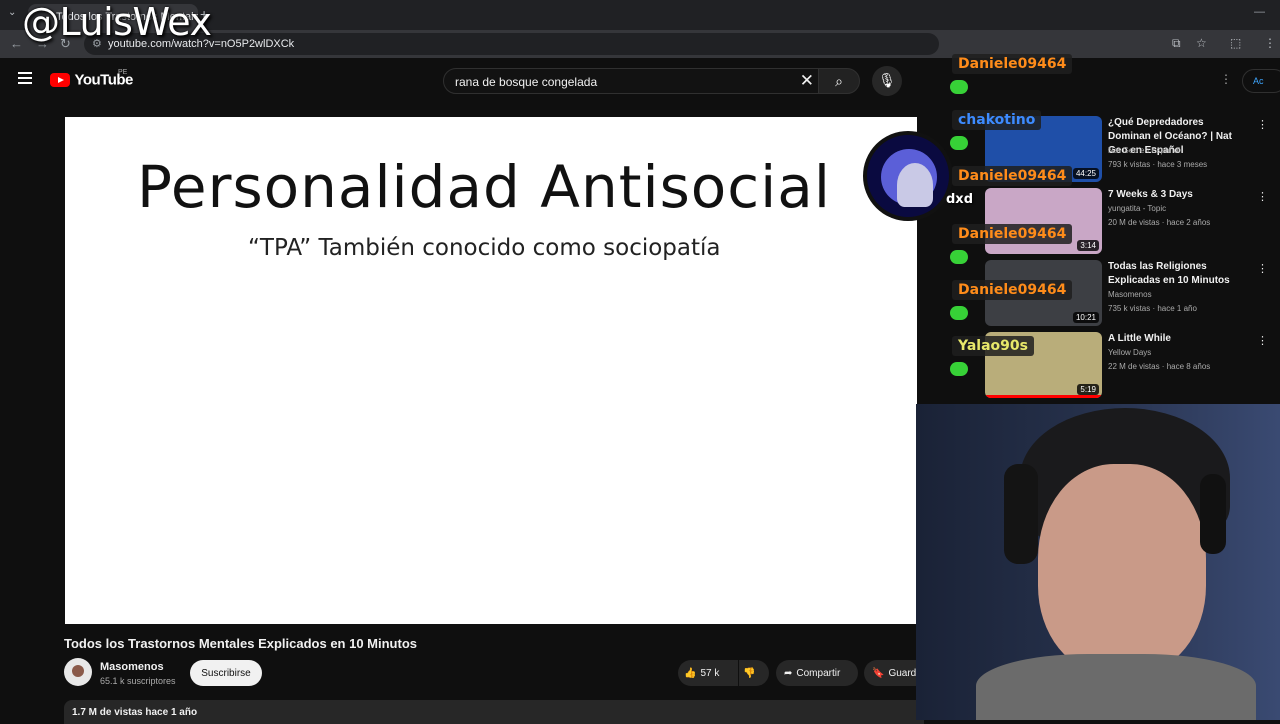 The height and width of the screenshot is (724, 1280). Describe the element at coordinates (1085, 317) in the screenshot. I see `video-duration: 10:21` at that location.